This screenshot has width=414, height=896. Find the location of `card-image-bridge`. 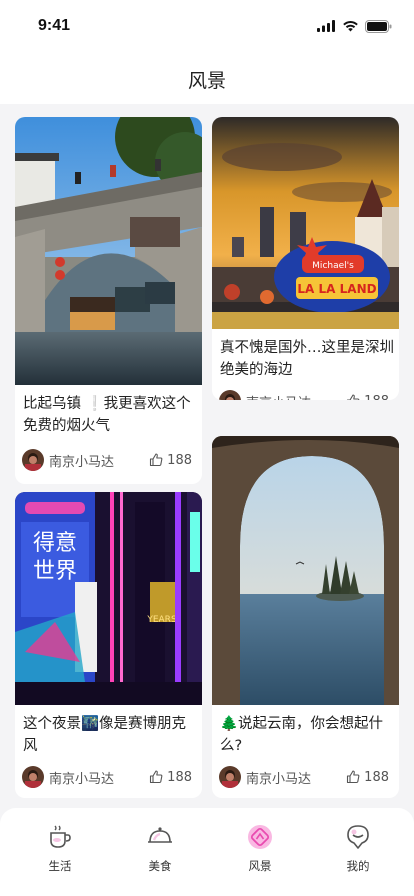

card-image-bridge is located at coordinates (108, 251).